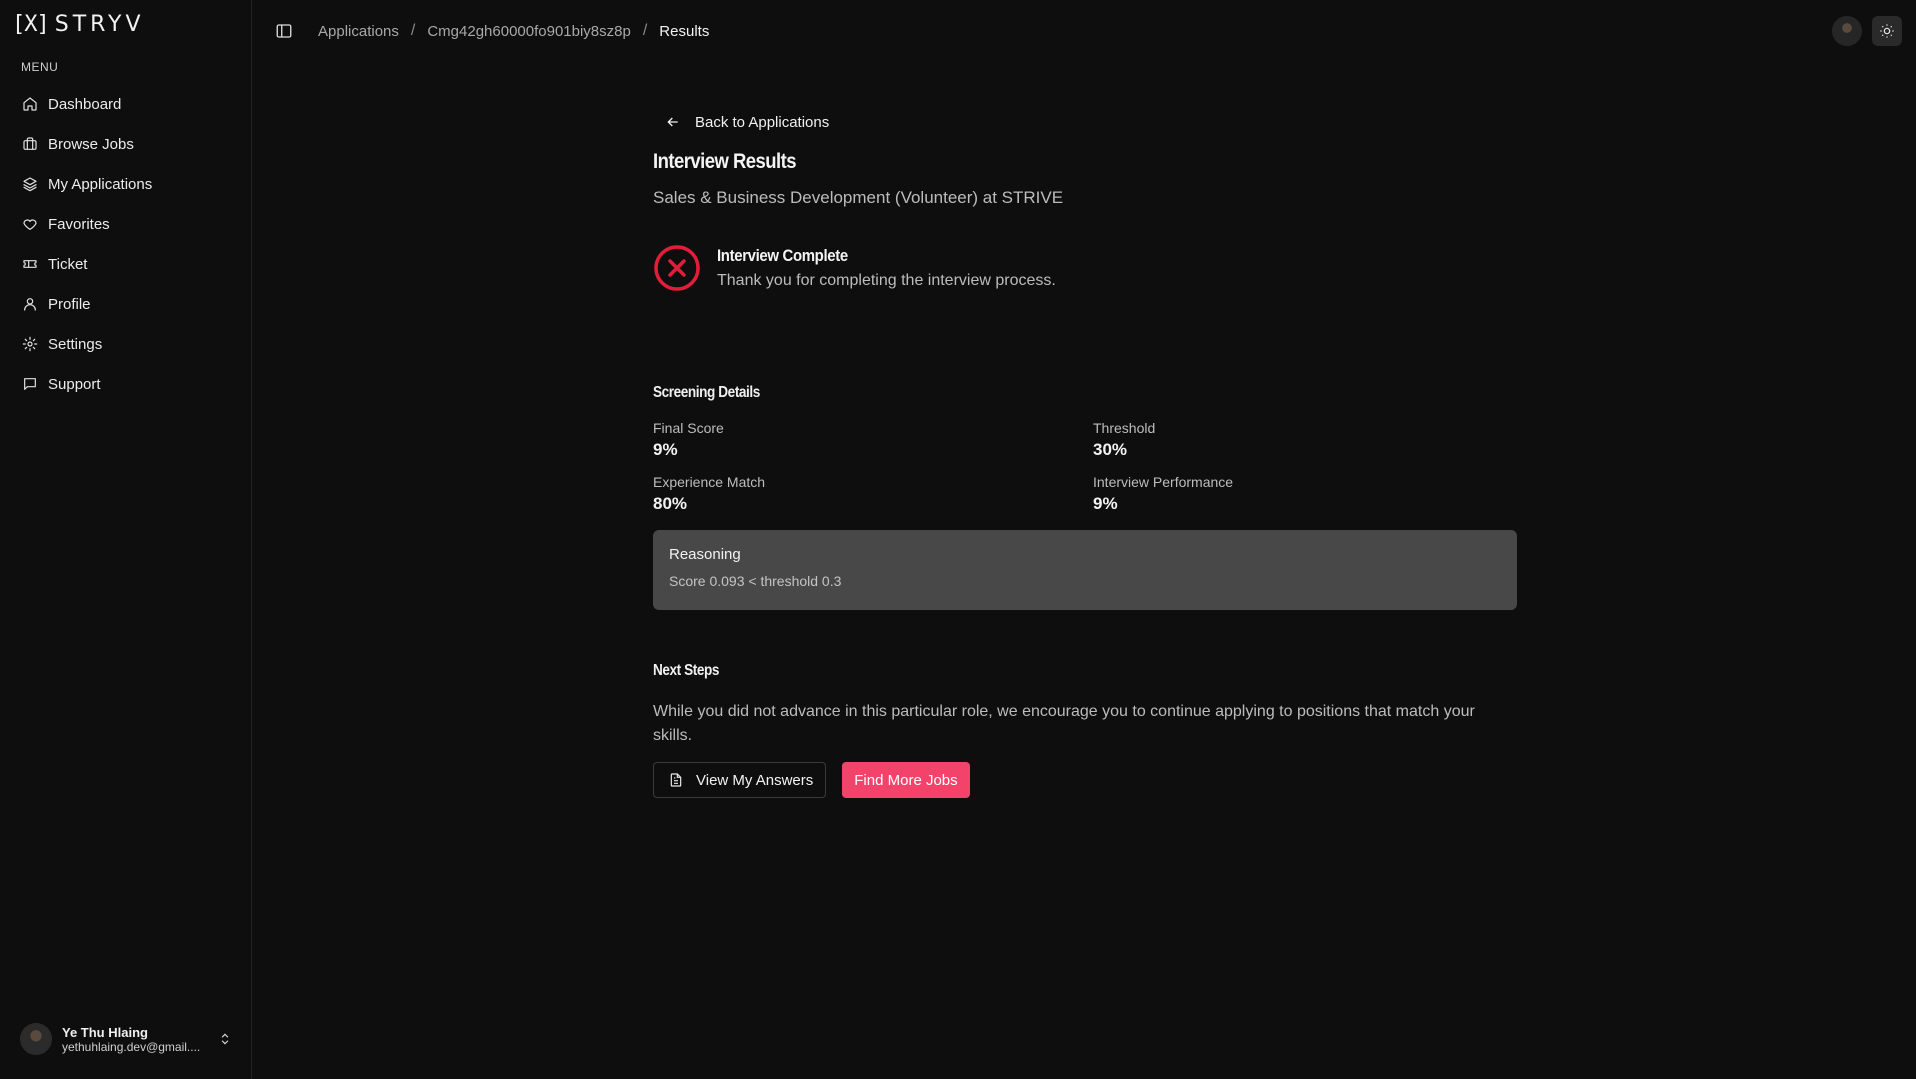 This screenshot has height=1079, width=1916. I want to click on metric-experience-match: Experience Match 80%, so click(873, 494).